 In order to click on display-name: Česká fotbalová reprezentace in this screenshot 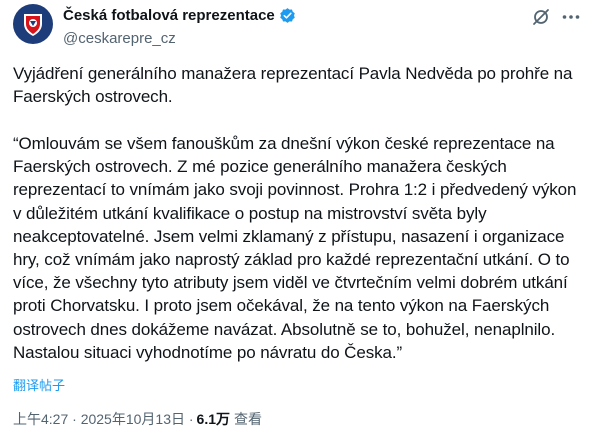, I will do `click(169, 15)`.